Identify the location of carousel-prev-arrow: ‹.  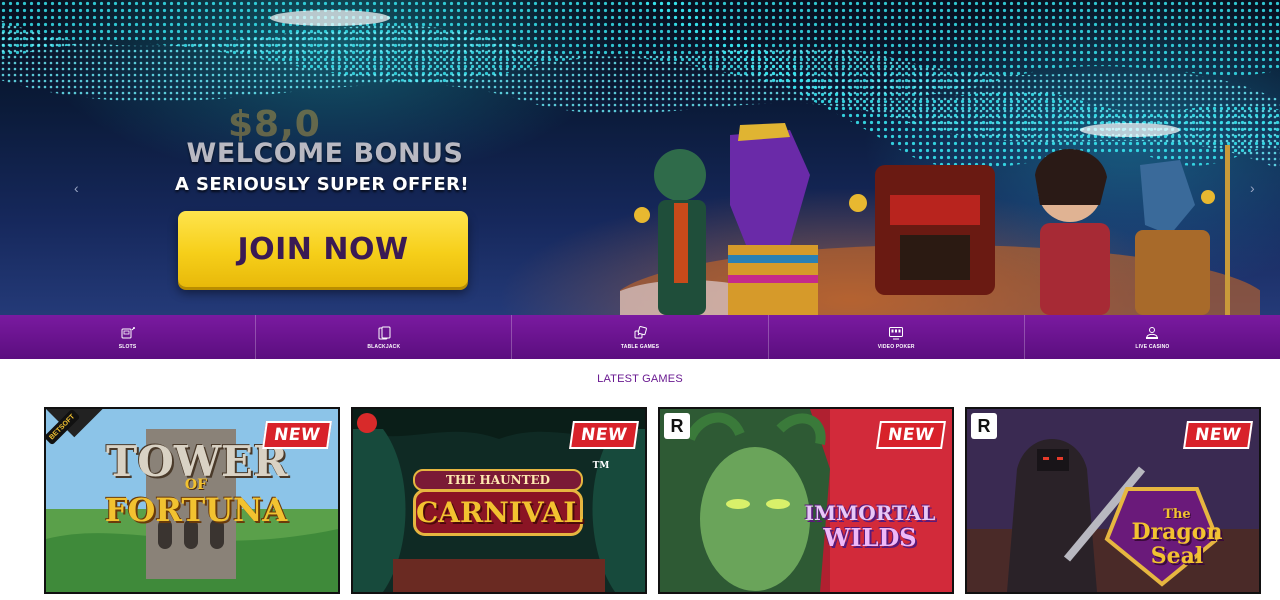
(76, 188).